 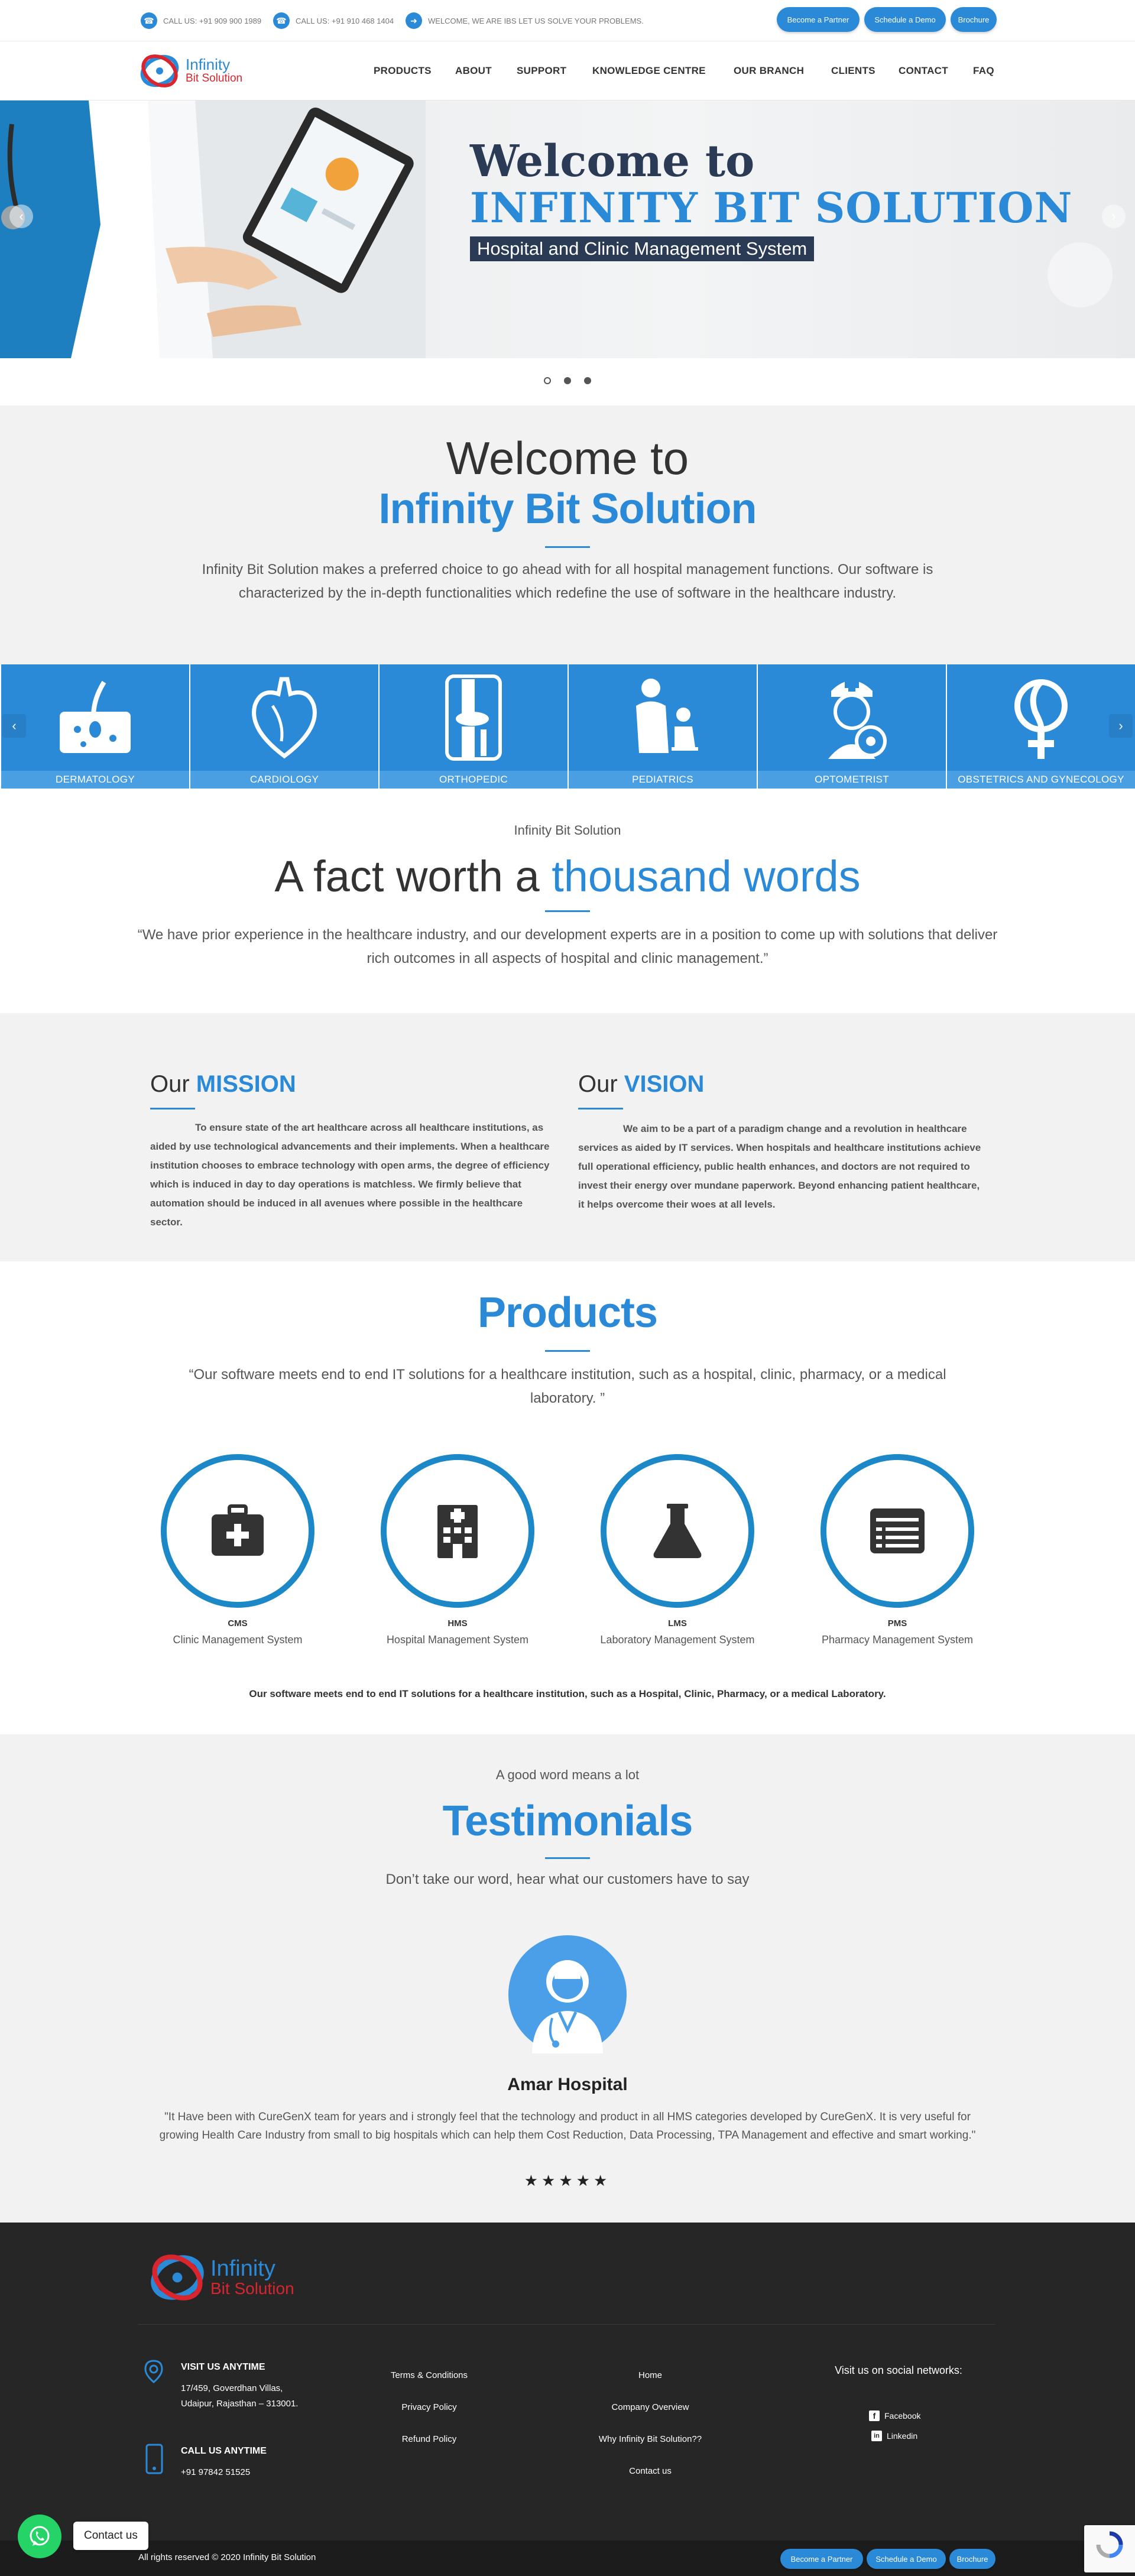 I want to click on speciality-label: OBSTETRICS AND GYNECOLOGY, so click(x=1041, y=780).